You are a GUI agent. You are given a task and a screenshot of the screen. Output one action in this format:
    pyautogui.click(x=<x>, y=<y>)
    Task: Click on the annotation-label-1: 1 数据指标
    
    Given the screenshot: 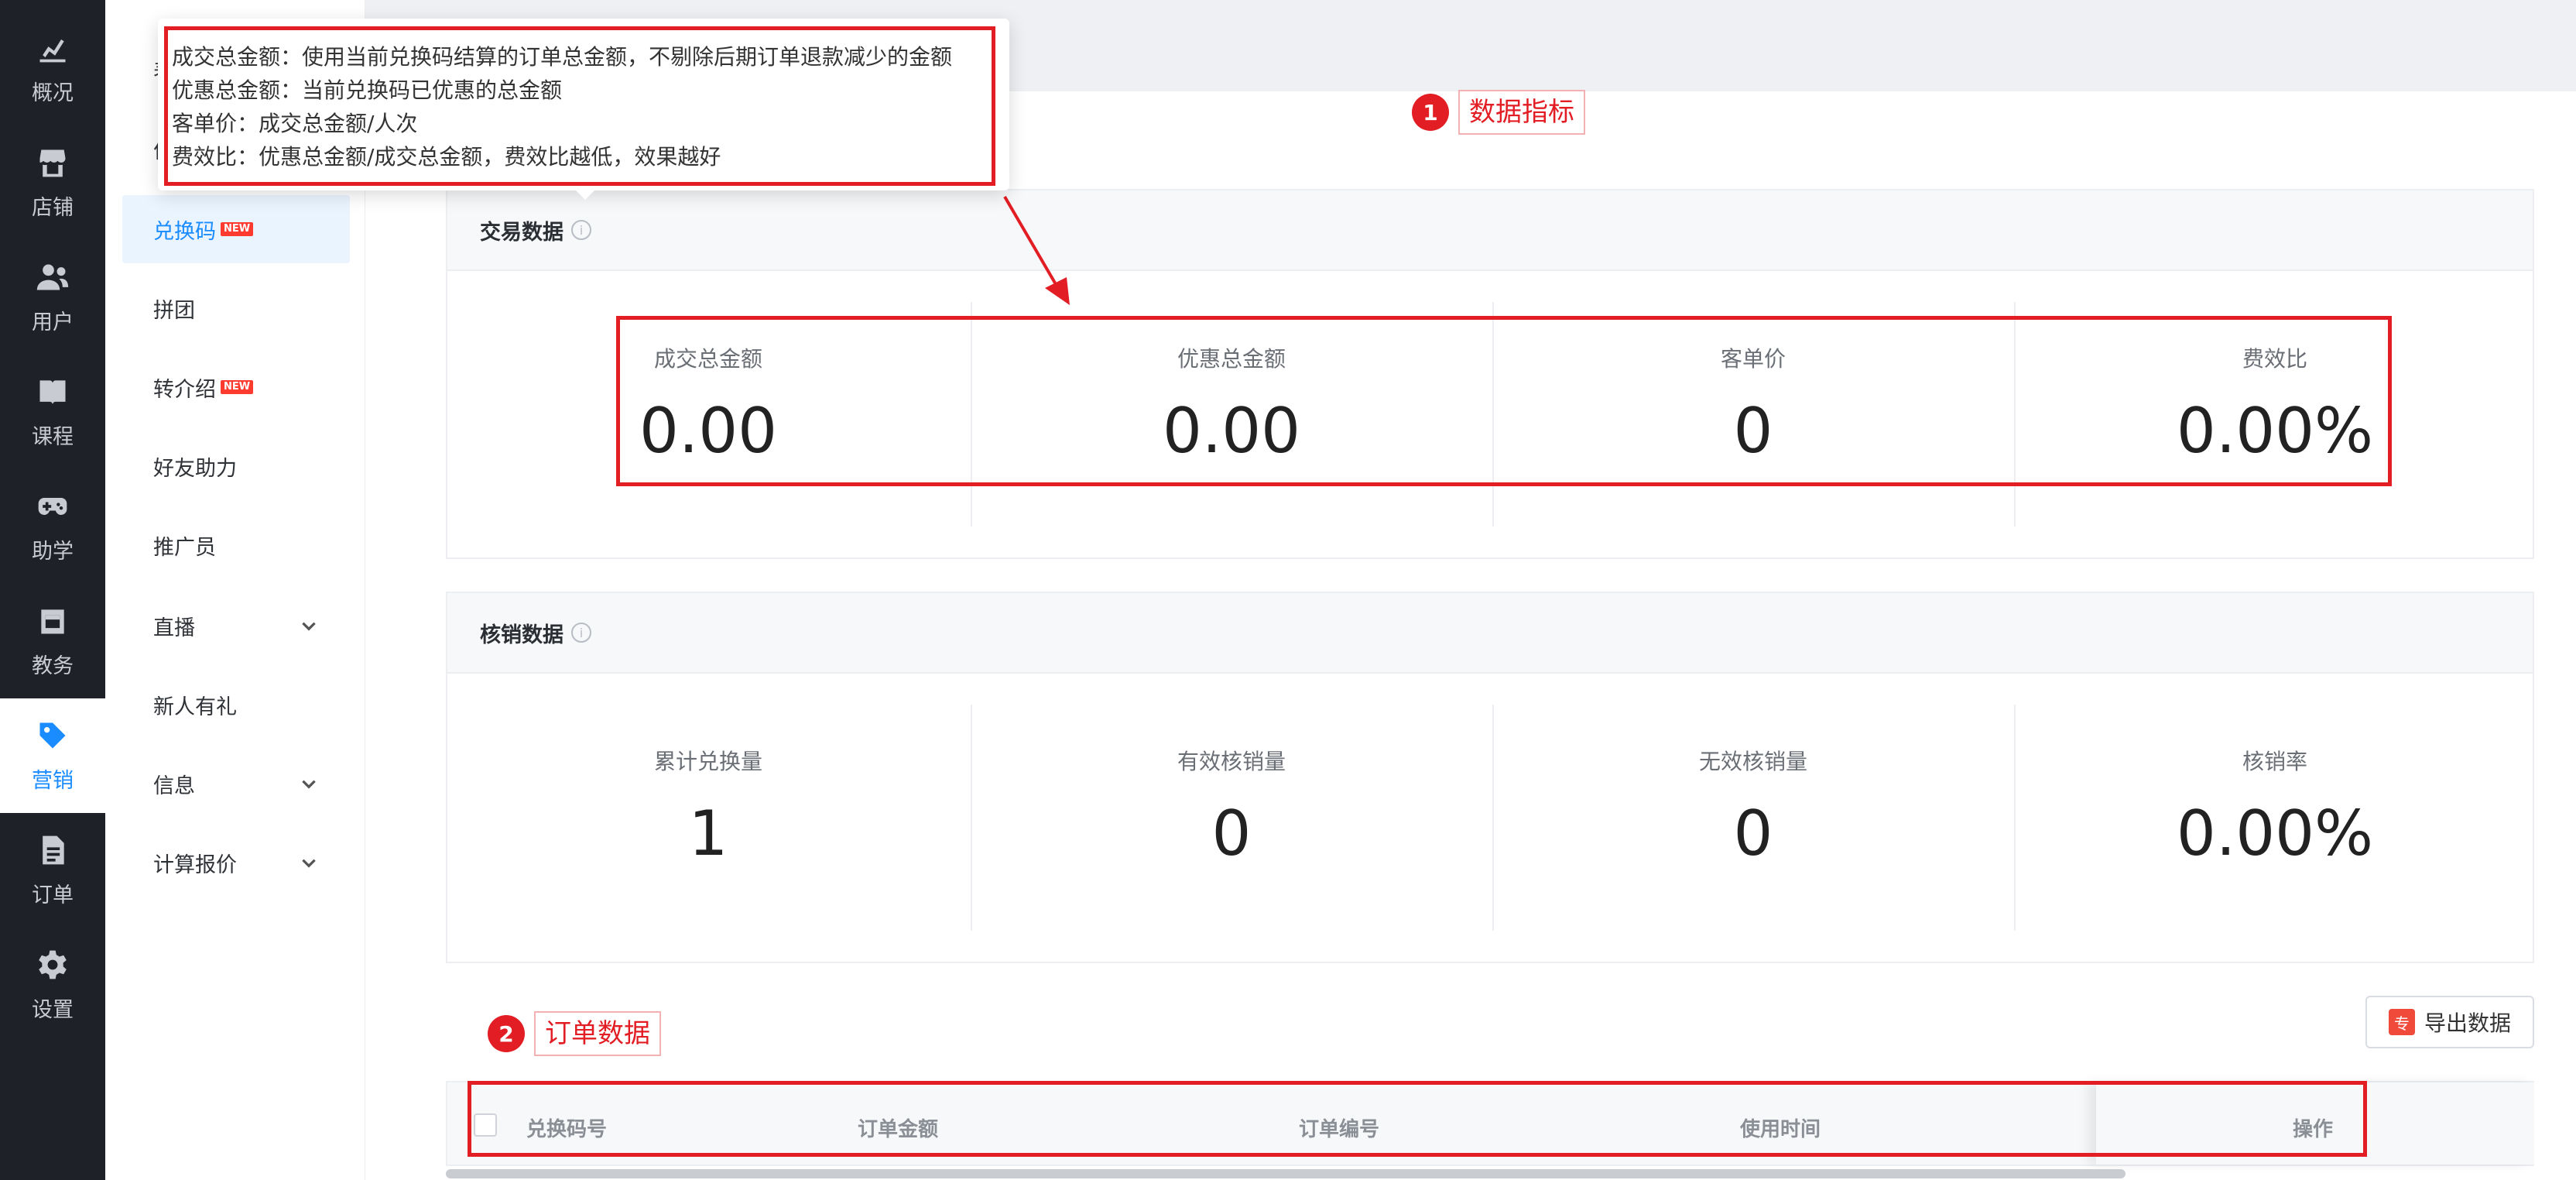 What is the action you would take?
    pyautogui.click(x=1499, y=113)
    